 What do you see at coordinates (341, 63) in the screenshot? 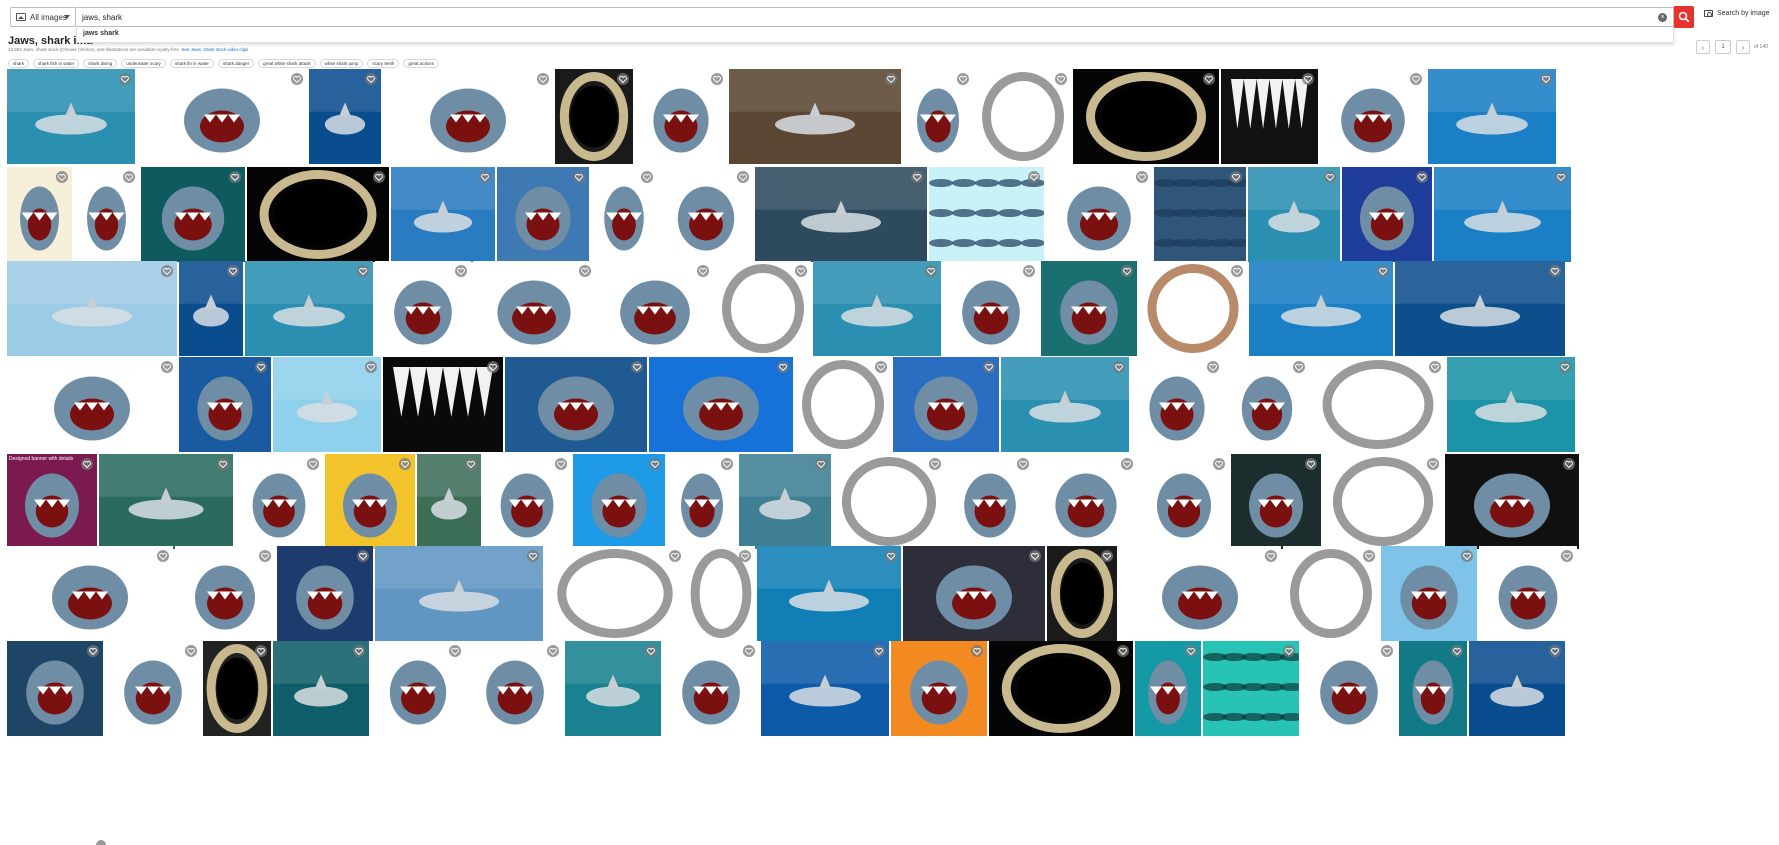
I see `related-search-chip: white shark jump` at bounding box center [341, 63].